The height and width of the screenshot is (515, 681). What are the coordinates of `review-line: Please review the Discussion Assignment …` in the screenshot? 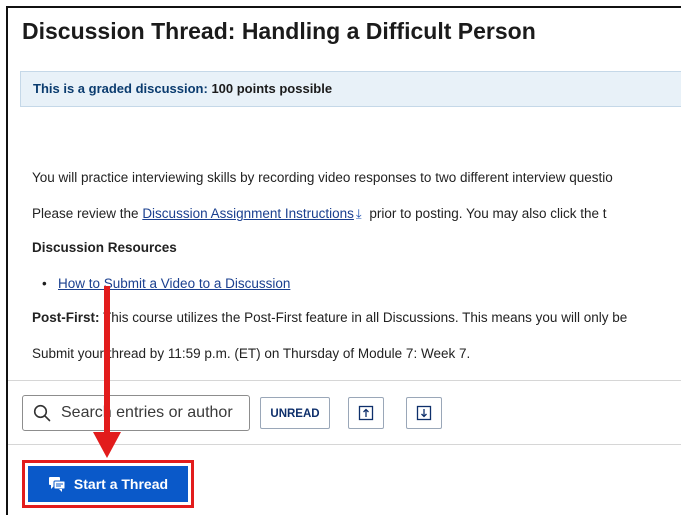 It's located at (319, 214).